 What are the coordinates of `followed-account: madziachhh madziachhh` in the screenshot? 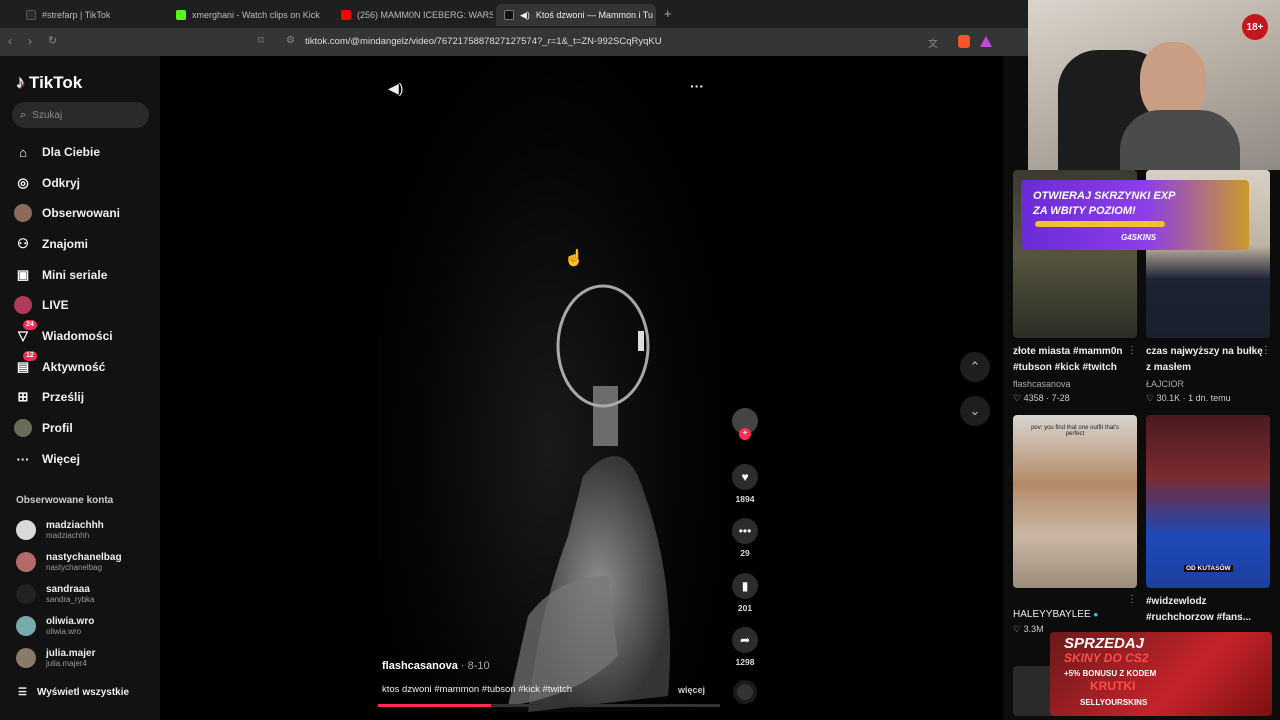 It's located at (60, 530).